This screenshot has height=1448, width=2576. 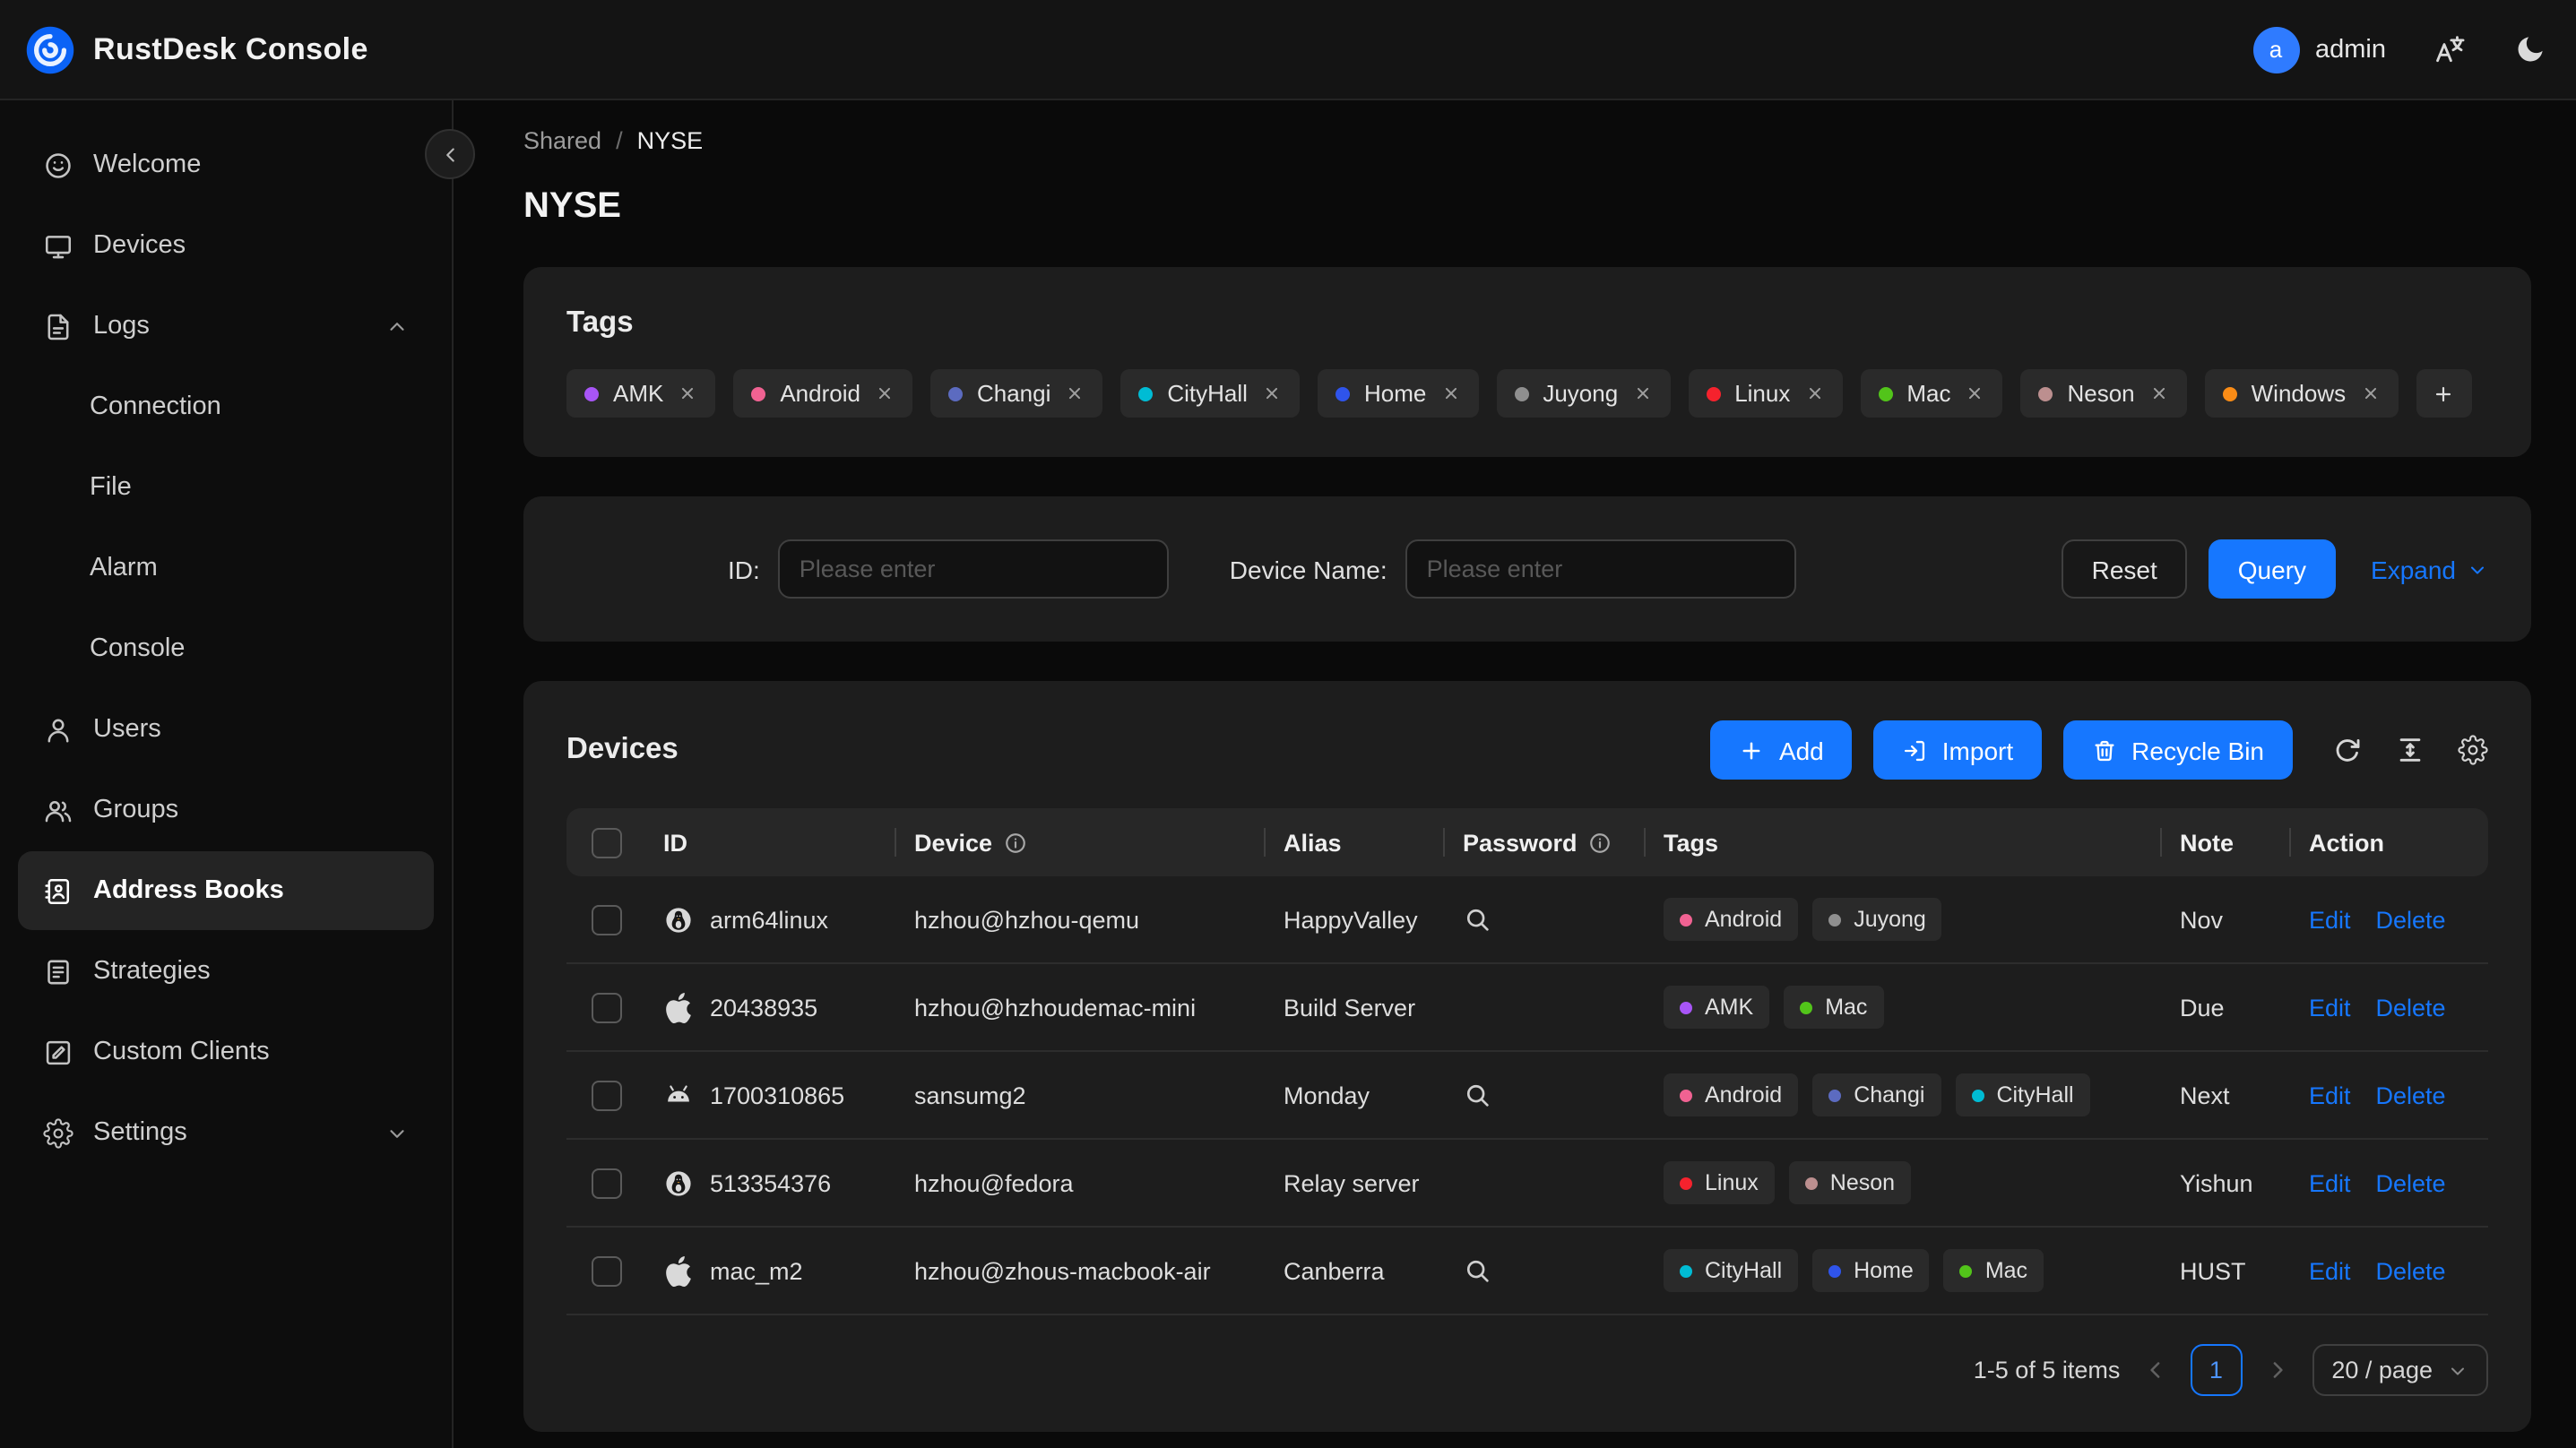 I want to click on sidebar-item-label: Logs, so click(x=121, y=326).